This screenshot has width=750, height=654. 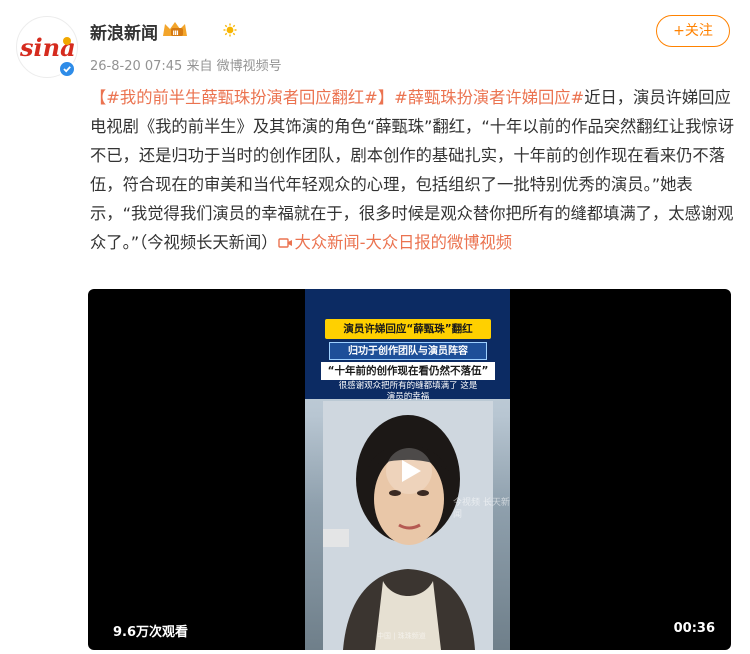 I want to click on speaker-image, so click(x=408, y=525).